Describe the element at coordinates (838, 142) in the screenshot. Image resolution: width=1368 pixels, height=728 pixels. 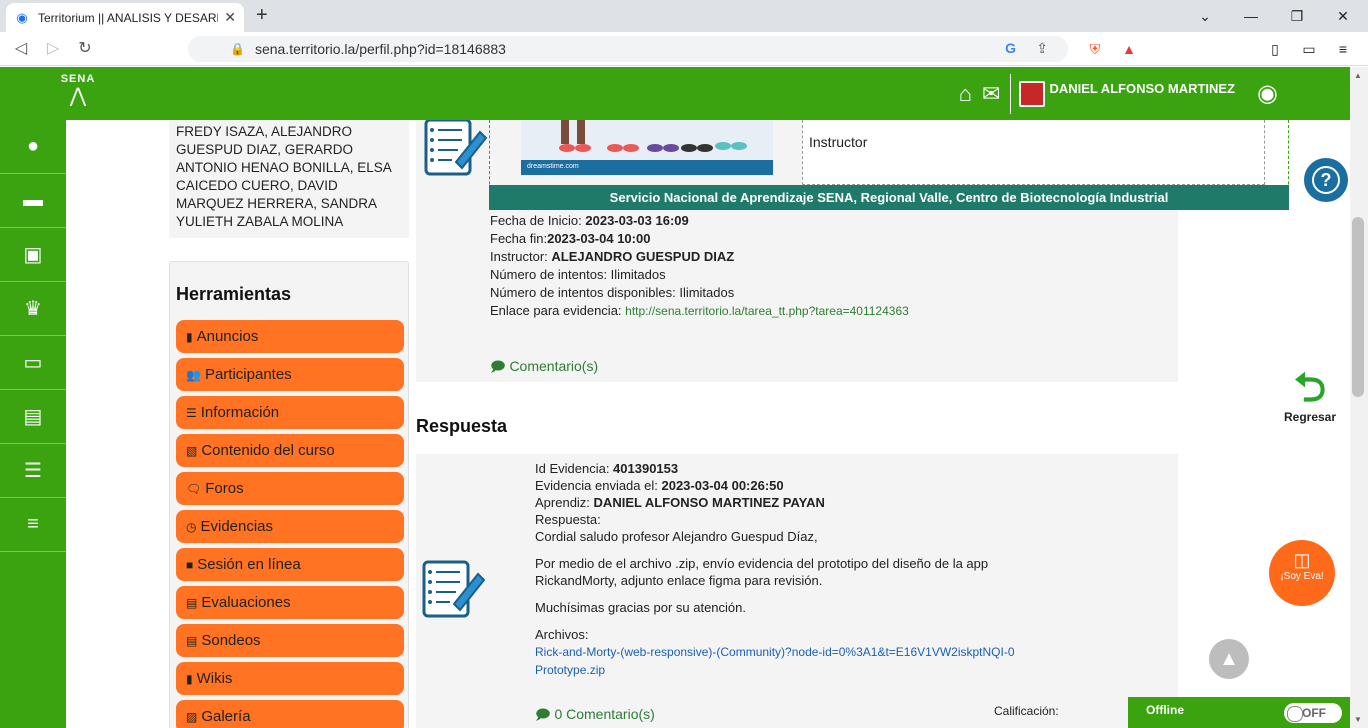
I see `role-label: Instructor` at that location.